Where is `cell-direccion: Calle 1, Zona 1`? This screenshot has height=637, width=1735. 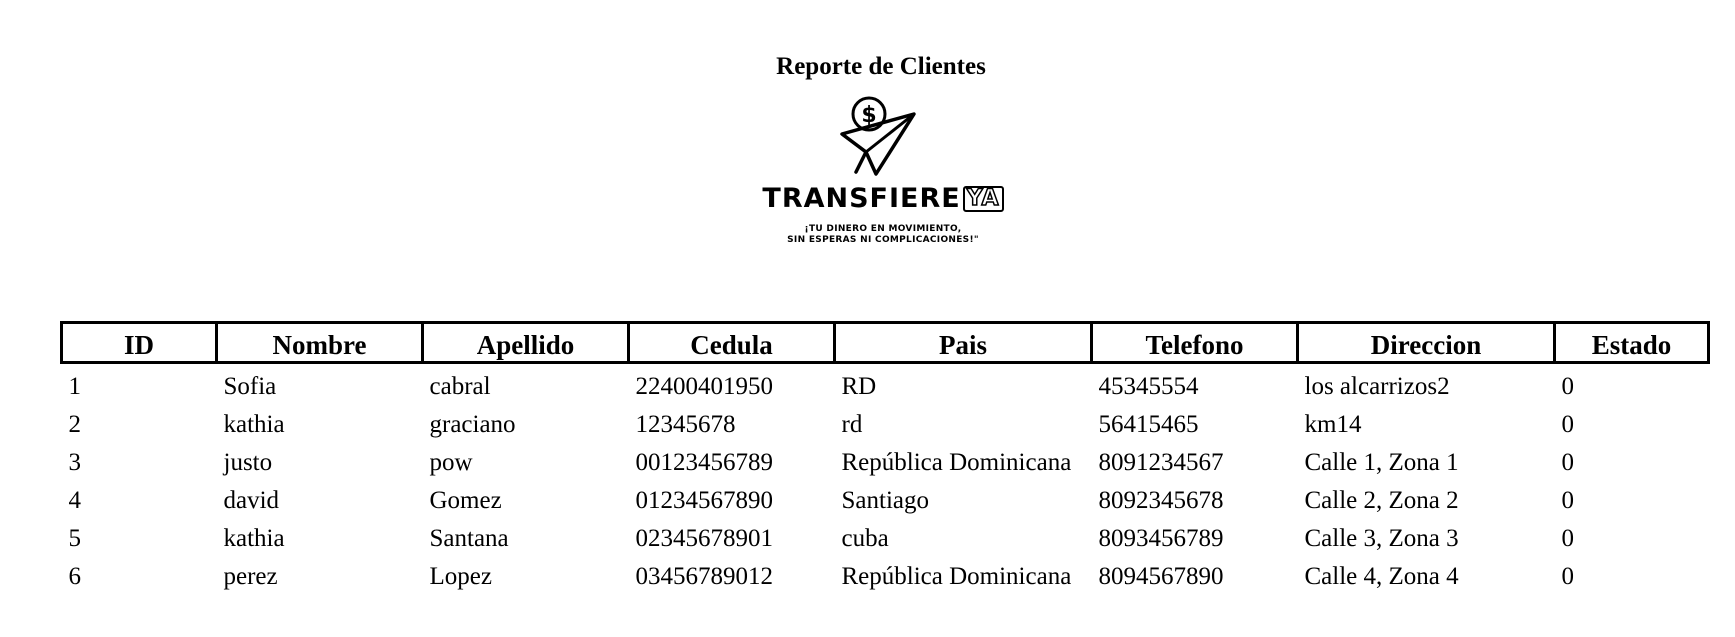 cell-direccion: Calle 1, Zona 1 is located at coordinates (1381, 462).